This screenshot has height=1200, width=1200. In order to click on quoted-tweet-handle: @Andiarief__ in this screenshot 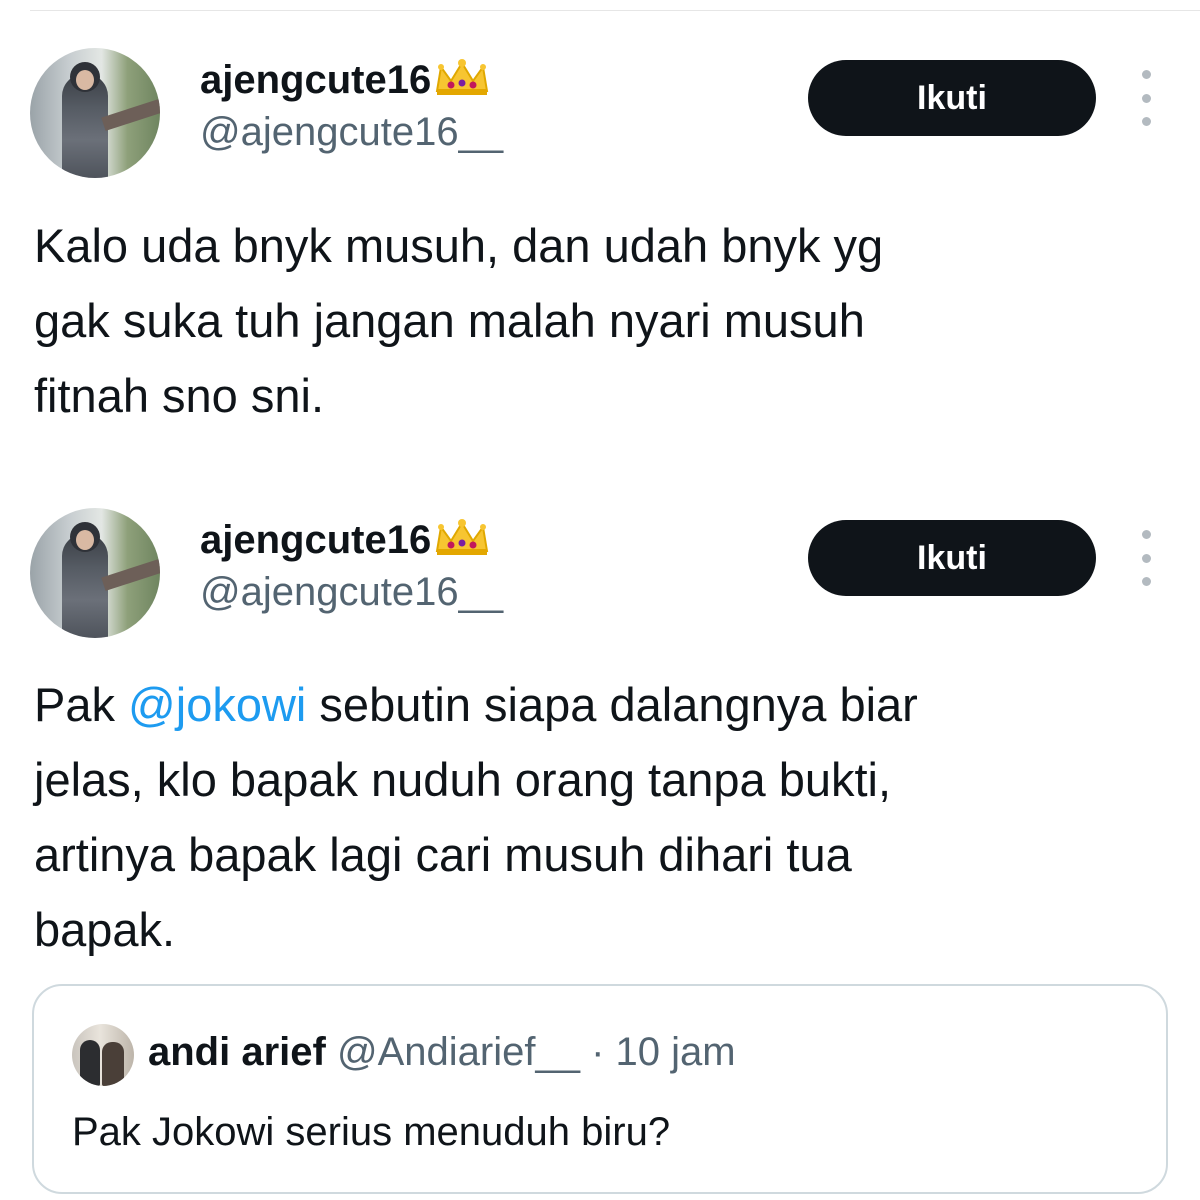, I will do `click(458, 1052)`.